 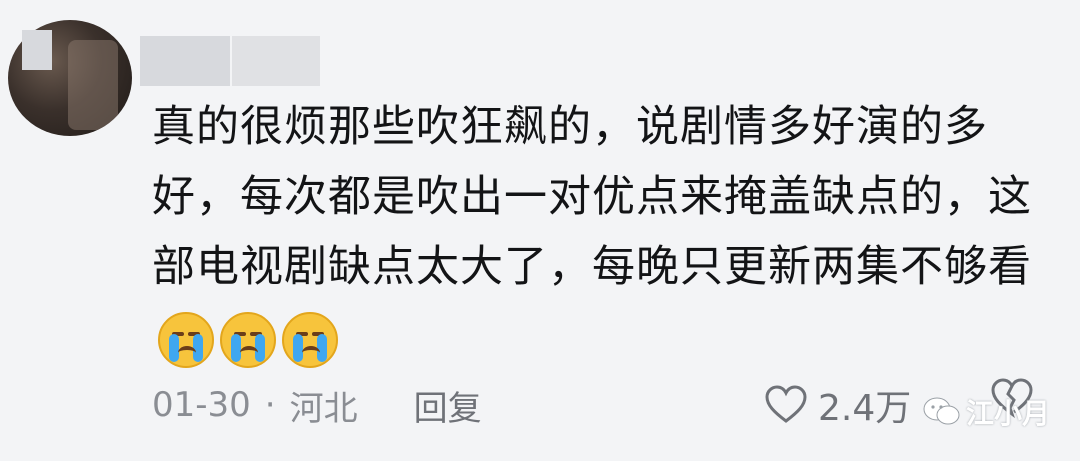 I want to click on like-button: 2.4万, so click(x=837, y=405).